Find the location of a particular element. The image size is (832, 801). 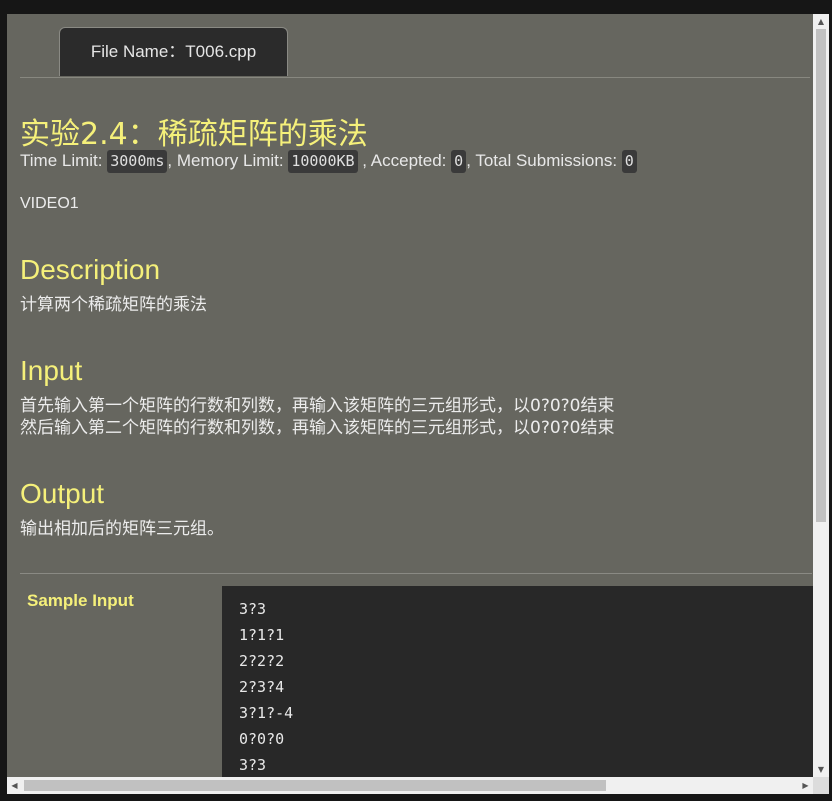

horizontal-scrollbar: ◀ ▶ is located at coordinates (410, 785).